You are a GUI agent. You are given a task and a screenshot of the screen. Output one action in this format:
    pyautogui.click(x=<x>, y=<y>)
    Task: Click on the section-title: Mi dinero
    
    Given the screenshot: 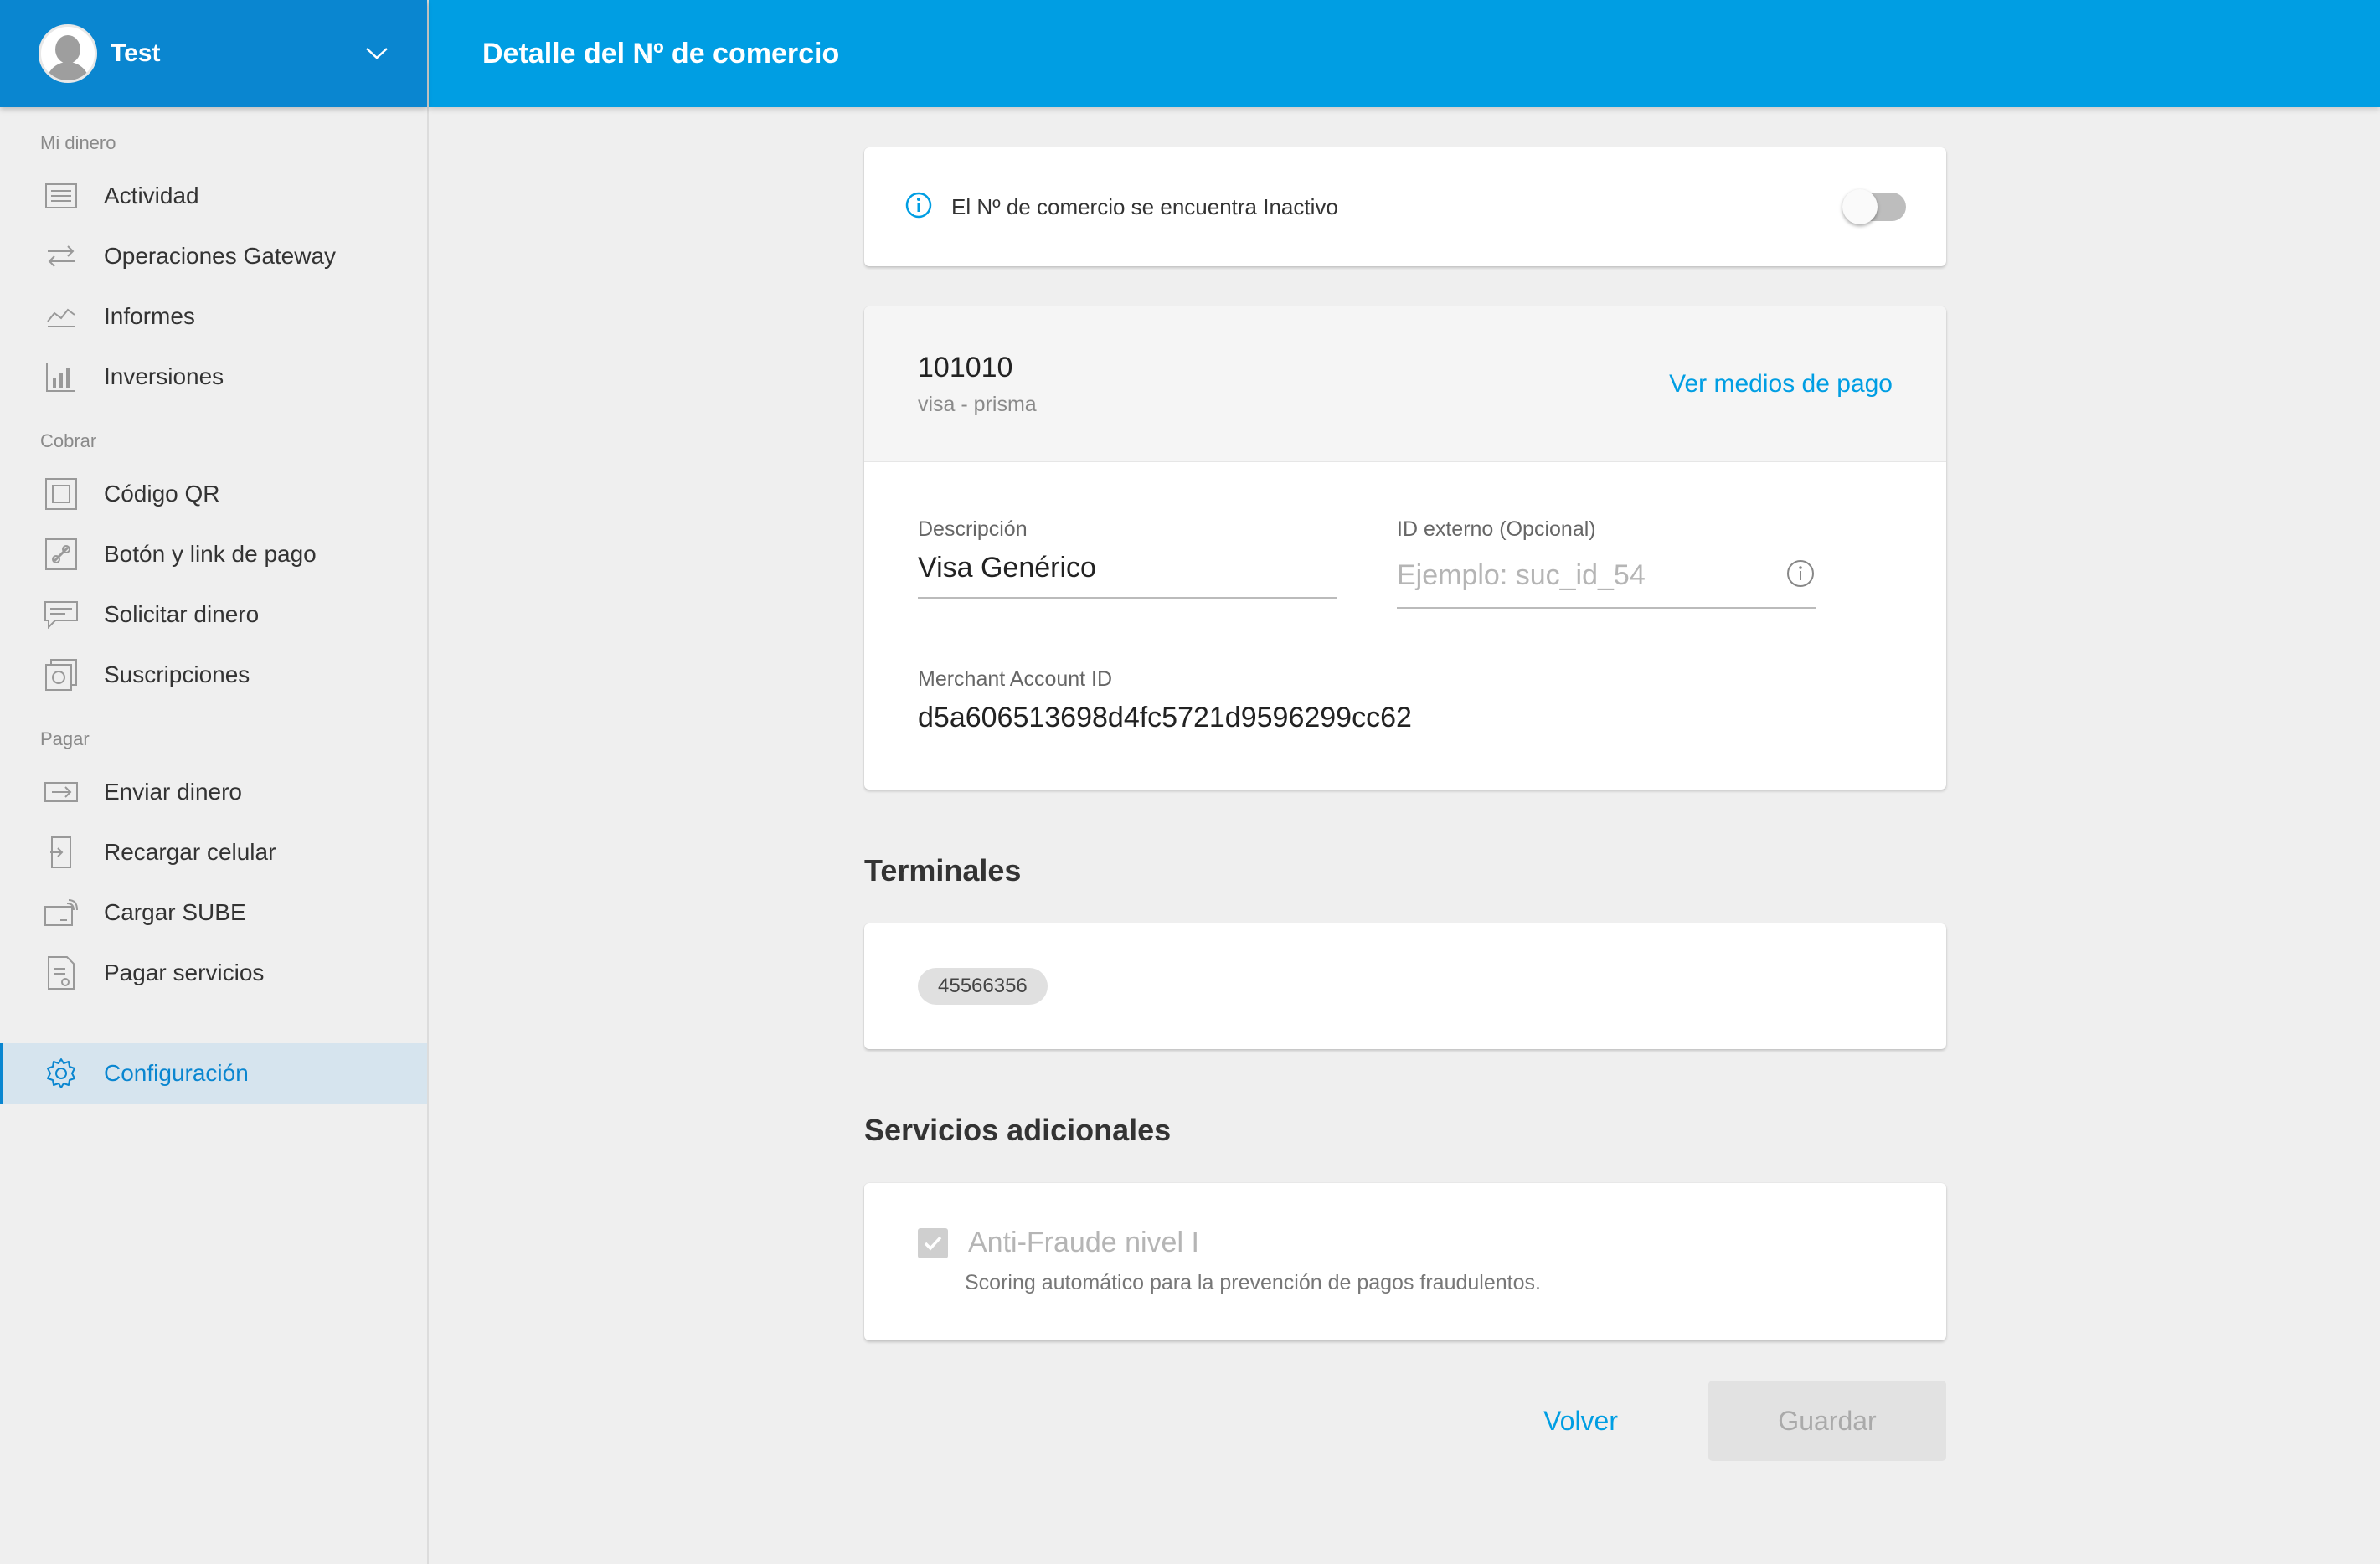 What is the action you would take?
    pyautogui.click(x=78, y=142)
    